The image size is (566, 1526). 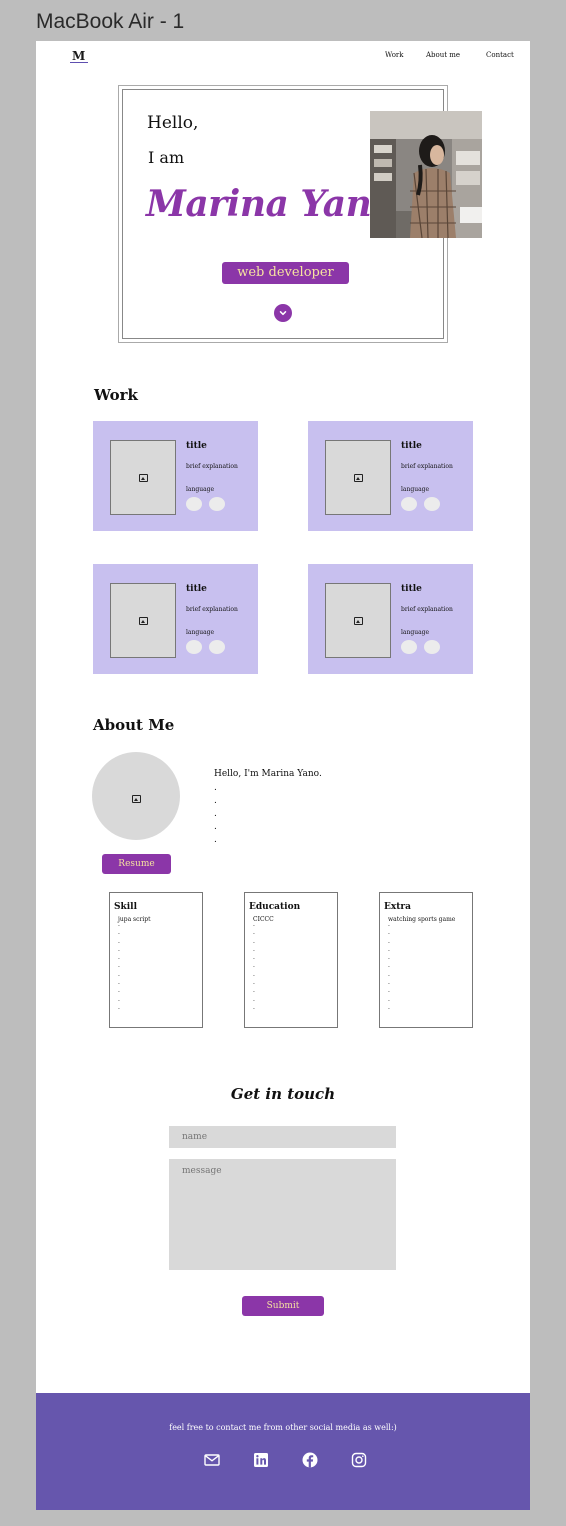 I want to click on resume-button: Resume, so click(x=136, y=864).